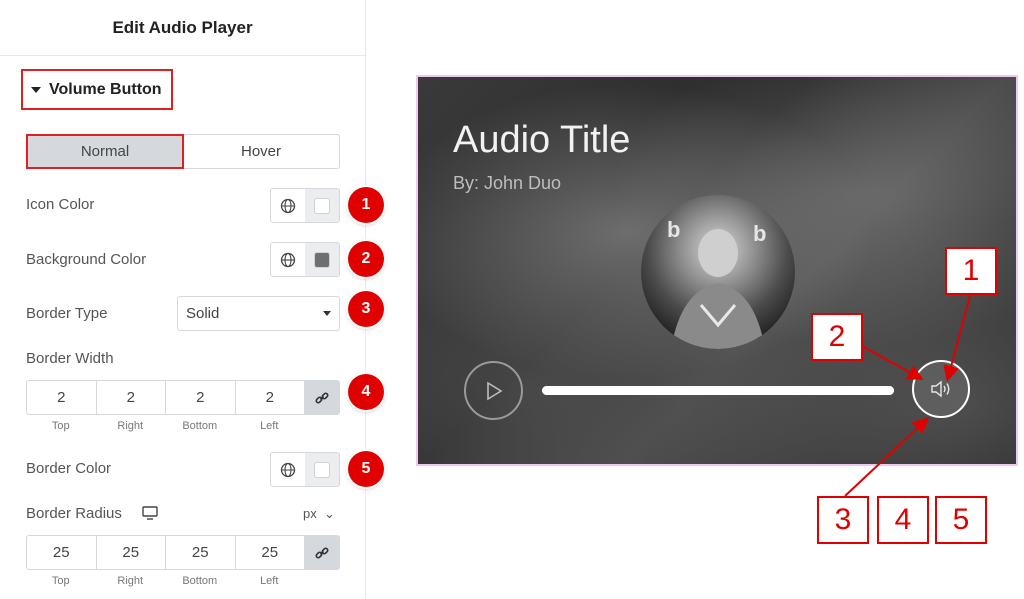 The image size is (1024, 599). Describe the element at coordinates (327, 513) in the screenshot. I see `chevron-down-icon: ⌄` at that location.